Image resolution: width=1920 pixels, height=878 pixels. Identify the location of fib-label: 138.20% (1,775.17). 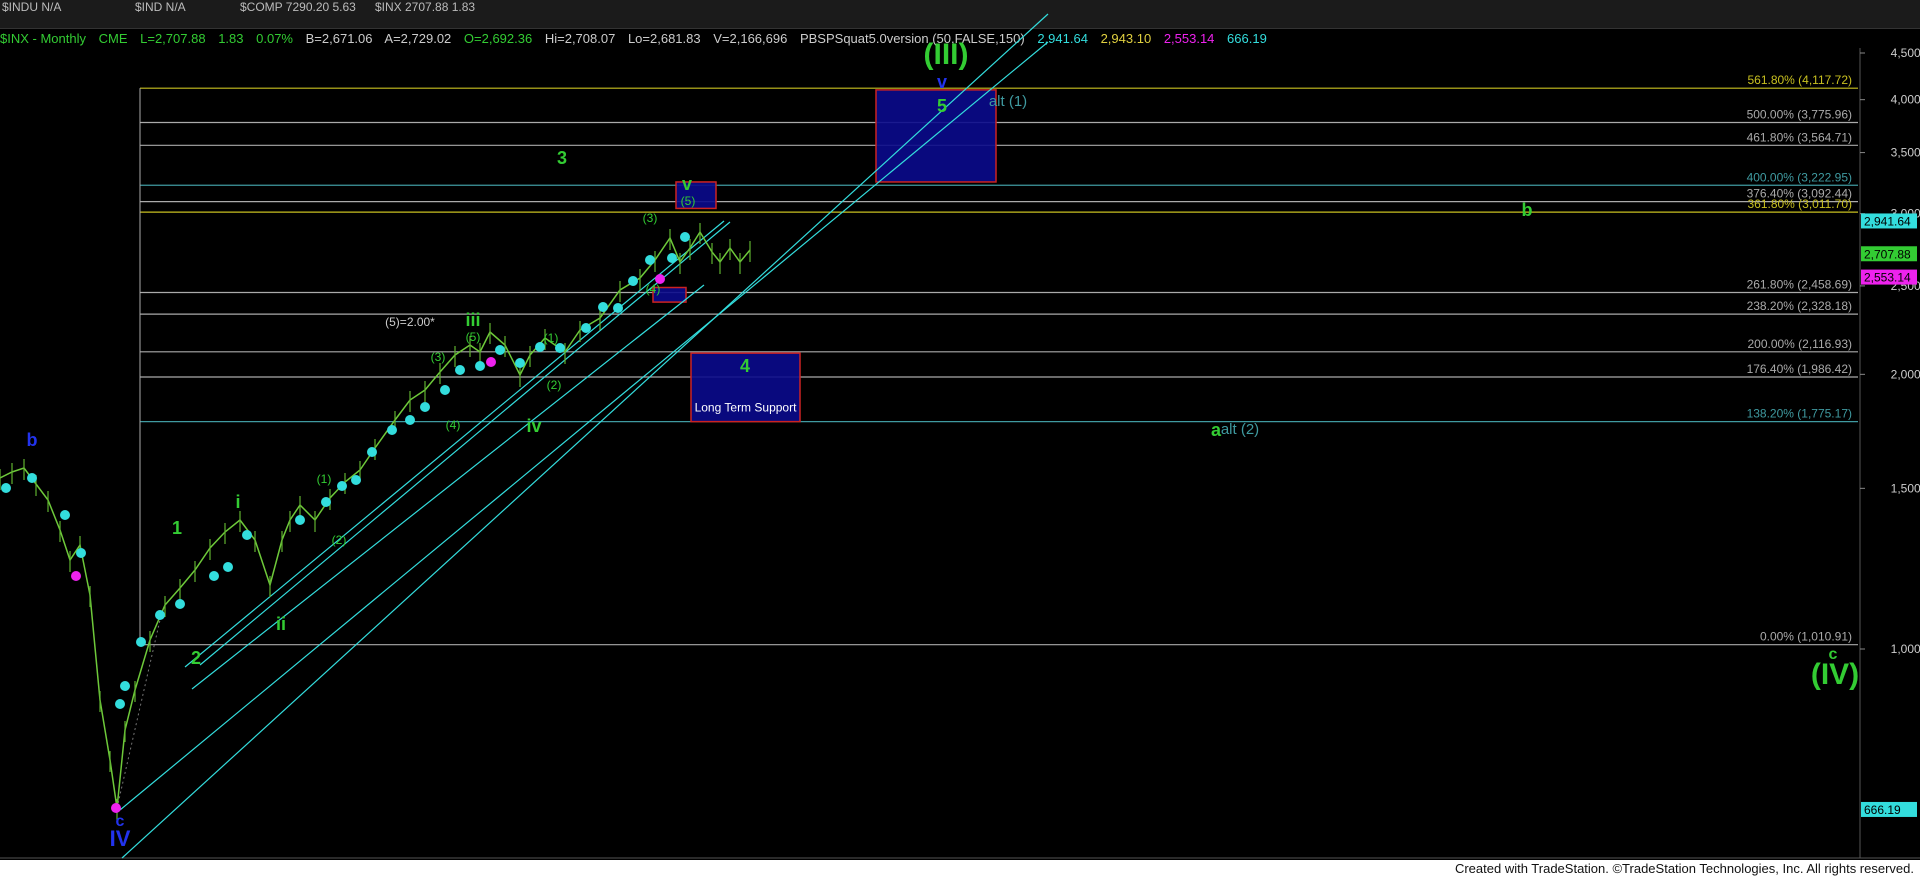
(1799, 414).